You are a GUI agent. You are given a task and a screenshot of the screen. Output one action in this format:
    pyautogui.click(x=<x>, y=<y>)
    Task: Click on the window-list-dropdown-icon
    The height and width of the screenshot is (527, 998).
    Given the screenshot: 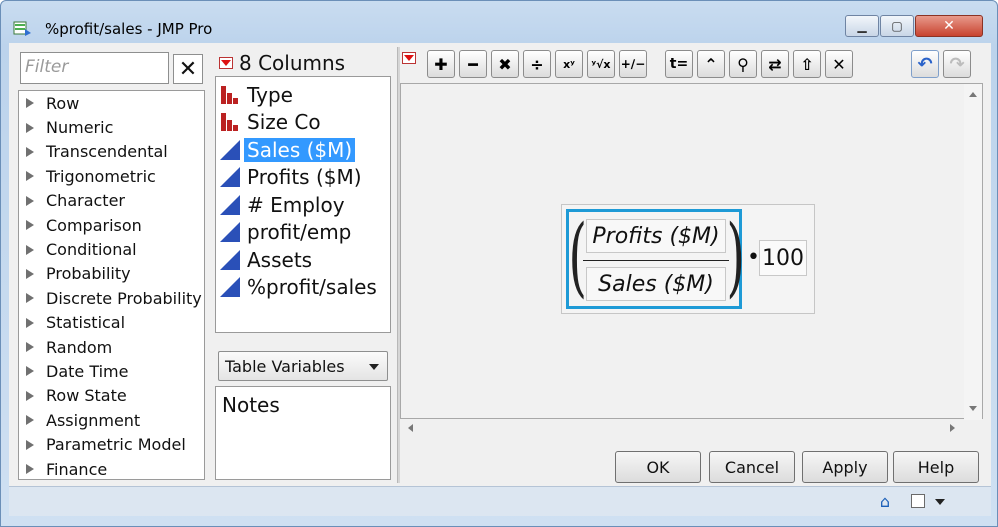 What is the action you would take?
    pyautogui.click(x=940, y=502)
    